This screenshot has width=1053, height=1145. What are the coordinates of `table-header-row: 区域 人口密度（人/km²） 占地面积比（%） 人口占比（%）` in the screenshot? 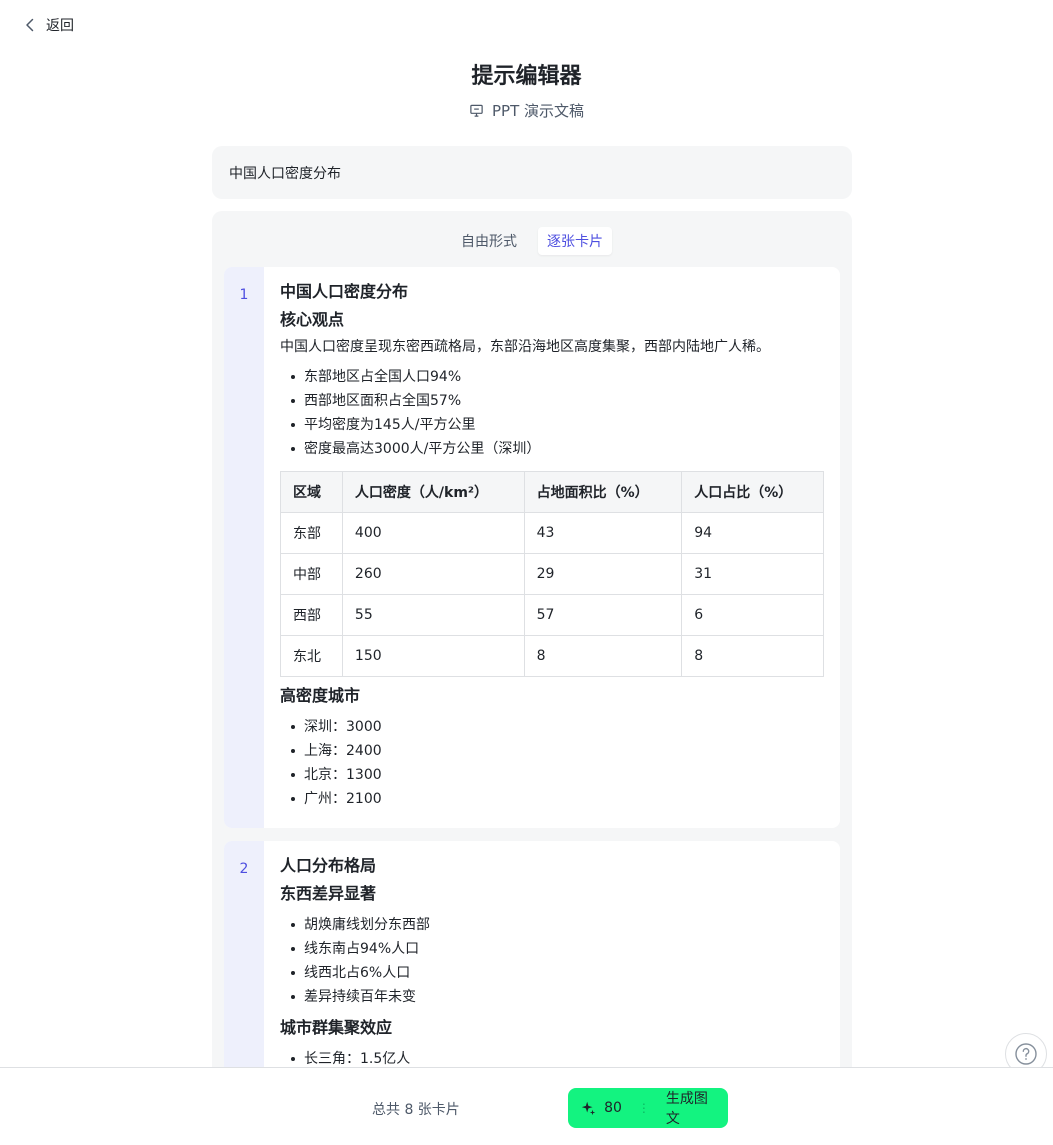 It's located at (552, 492).